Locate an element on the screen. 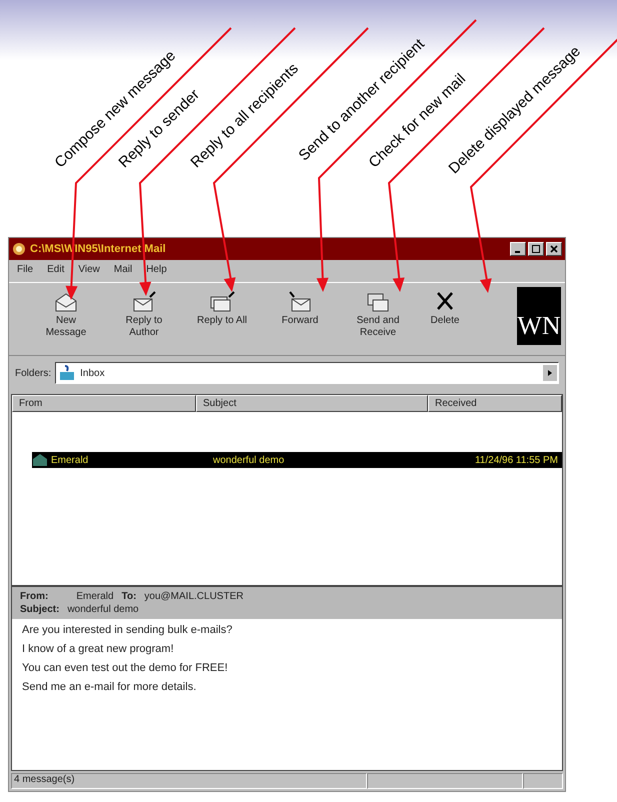  envelopes-icon is located at coordinates (378, 302).